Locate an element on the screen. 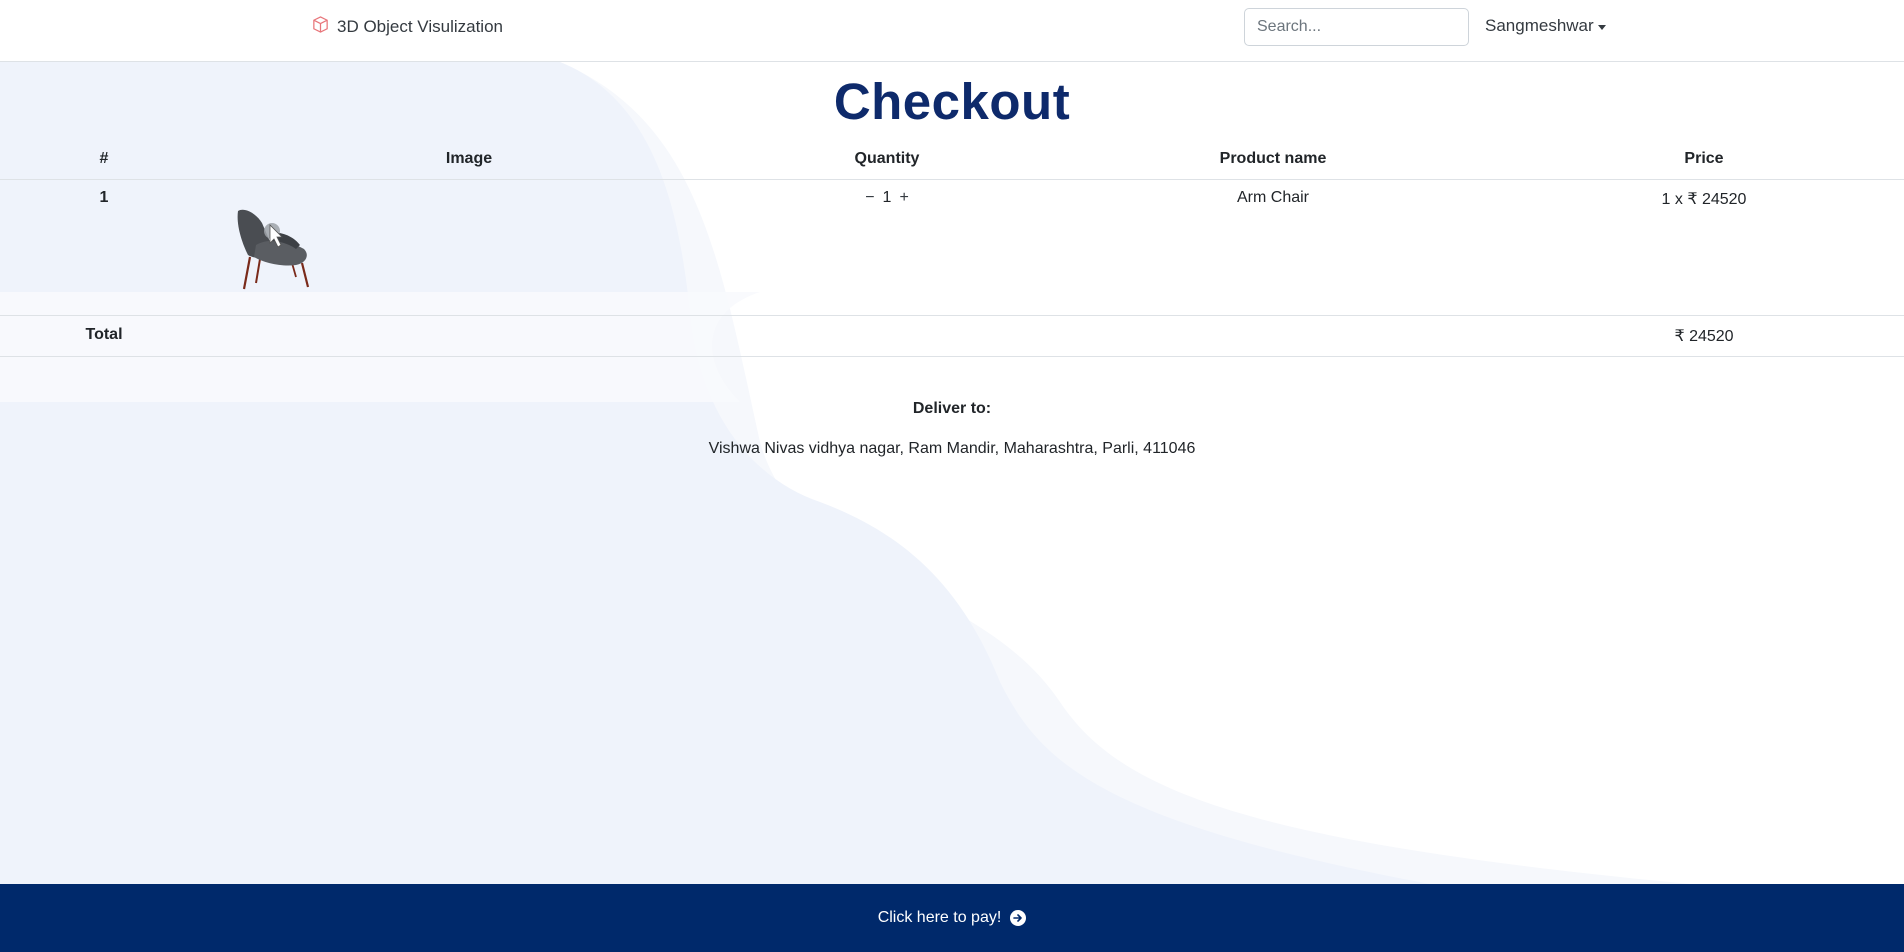 The image size is (1904, 952). table-row: 1 − 1 + Arm Chair 1 x ₹ 24520 is located at coordinates (952, 247).